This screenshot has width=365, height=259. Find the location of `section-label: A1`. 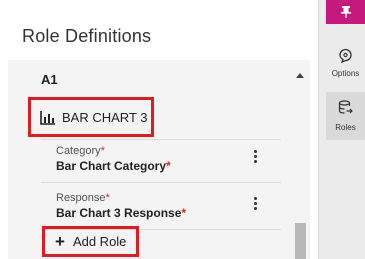

section-label: A1 is located at coordinates (49, 79).